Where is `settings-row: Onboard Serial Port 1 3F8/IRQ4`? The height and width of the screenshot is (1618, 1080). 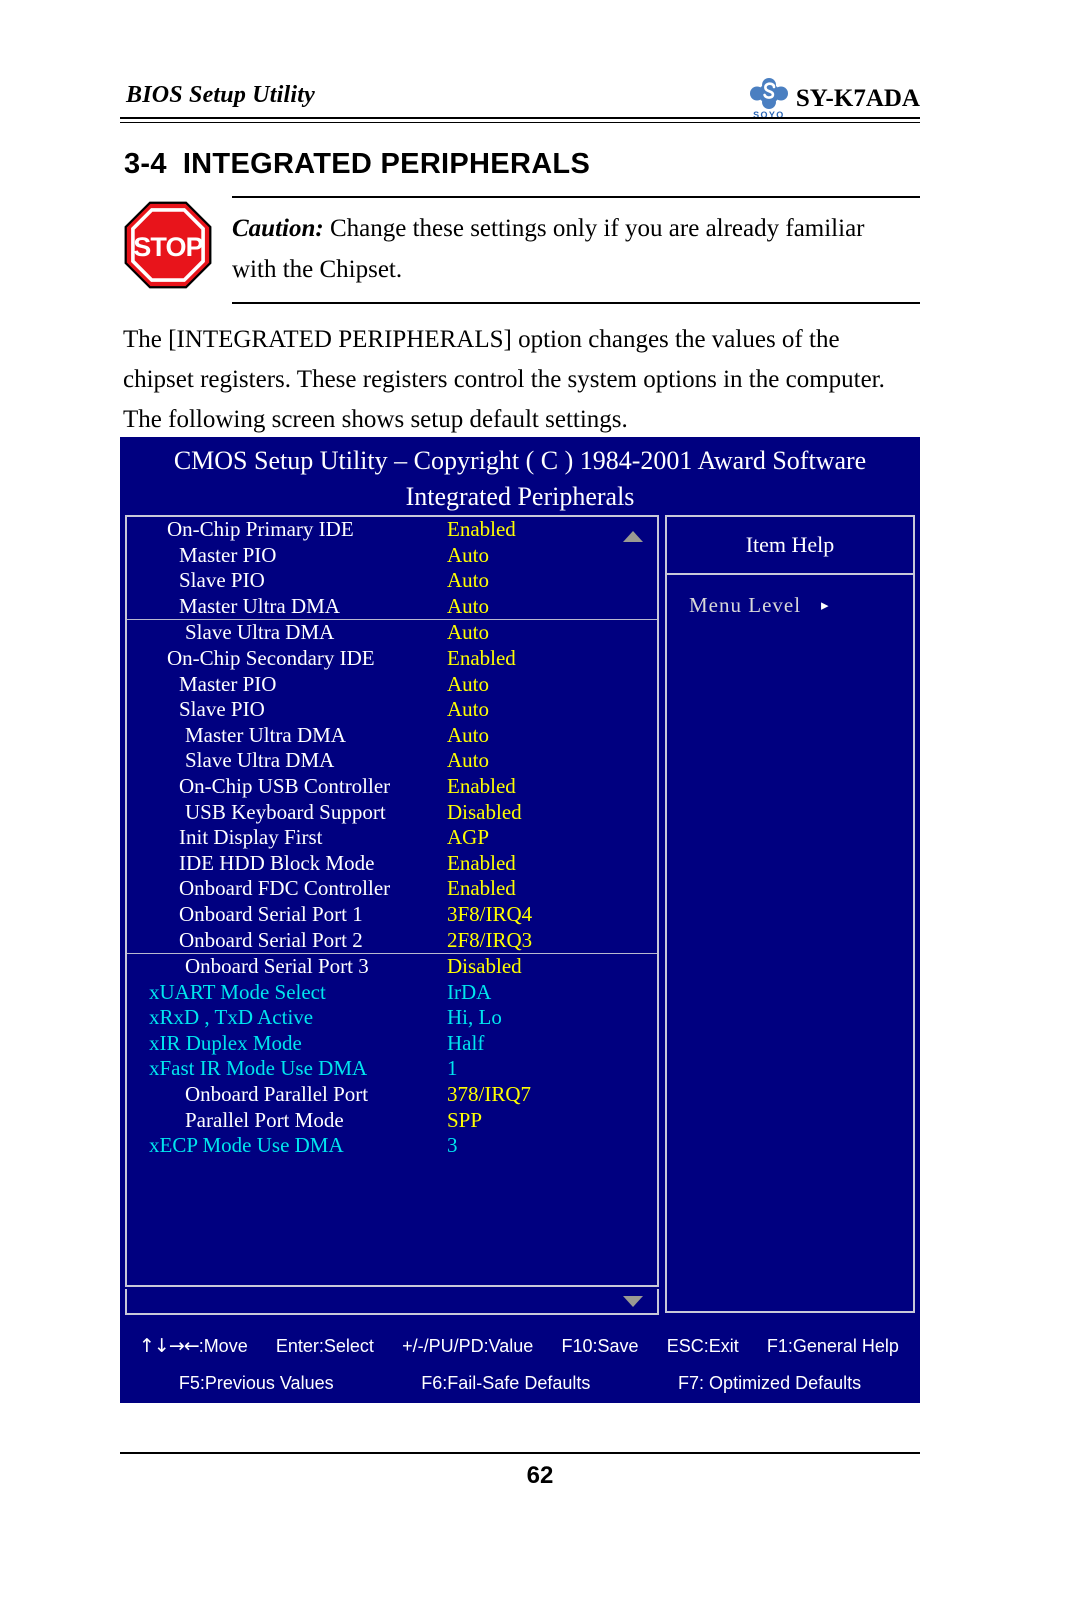
settings-row: Onboard Serial Port 1 3F8/IRQ4 is located at coordinates (392, 915).